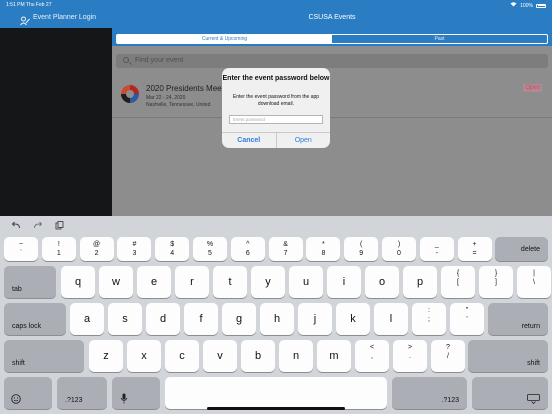 Image resolution: width=552 pixels, height=414 pixels. I want to click on key-w: w, so click(116, 282).